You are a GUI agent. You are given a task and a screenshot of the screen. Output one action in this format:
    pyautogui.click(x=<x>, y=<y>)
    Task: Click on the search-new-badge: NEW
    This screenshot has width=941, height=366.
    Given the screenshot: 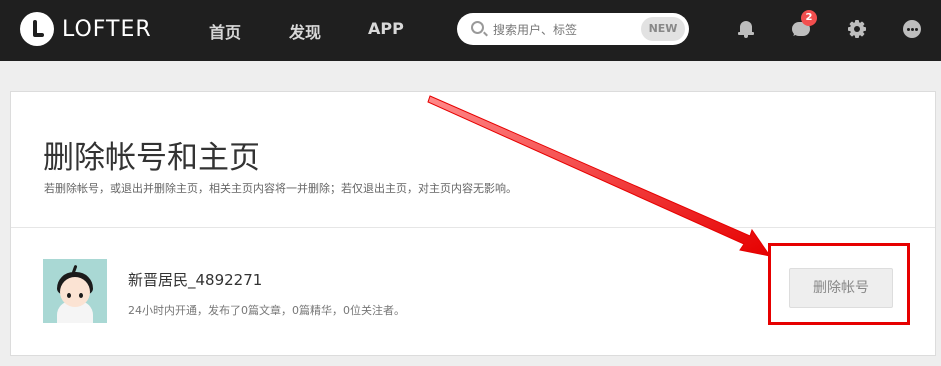 What is the action you would take?
    pyautogui.click(x=663, y=29)
    